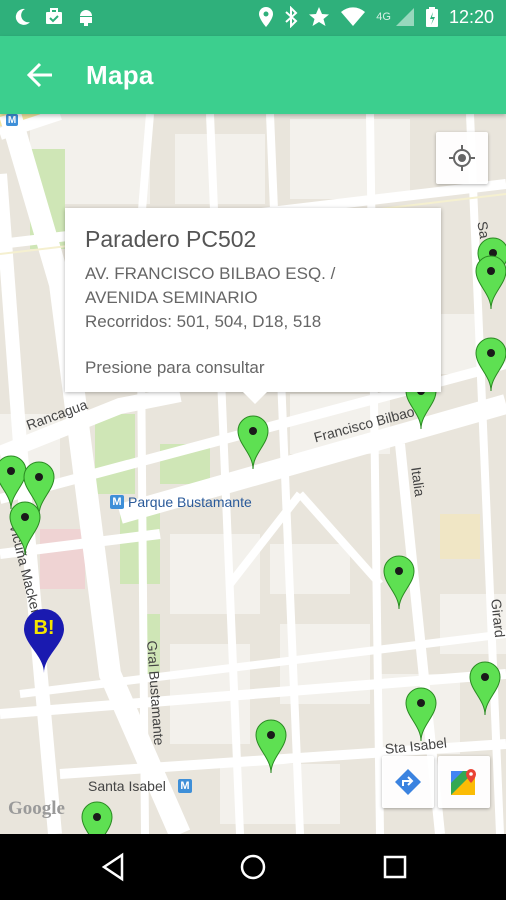  I want to click on signal-icon, so click(404, 17).